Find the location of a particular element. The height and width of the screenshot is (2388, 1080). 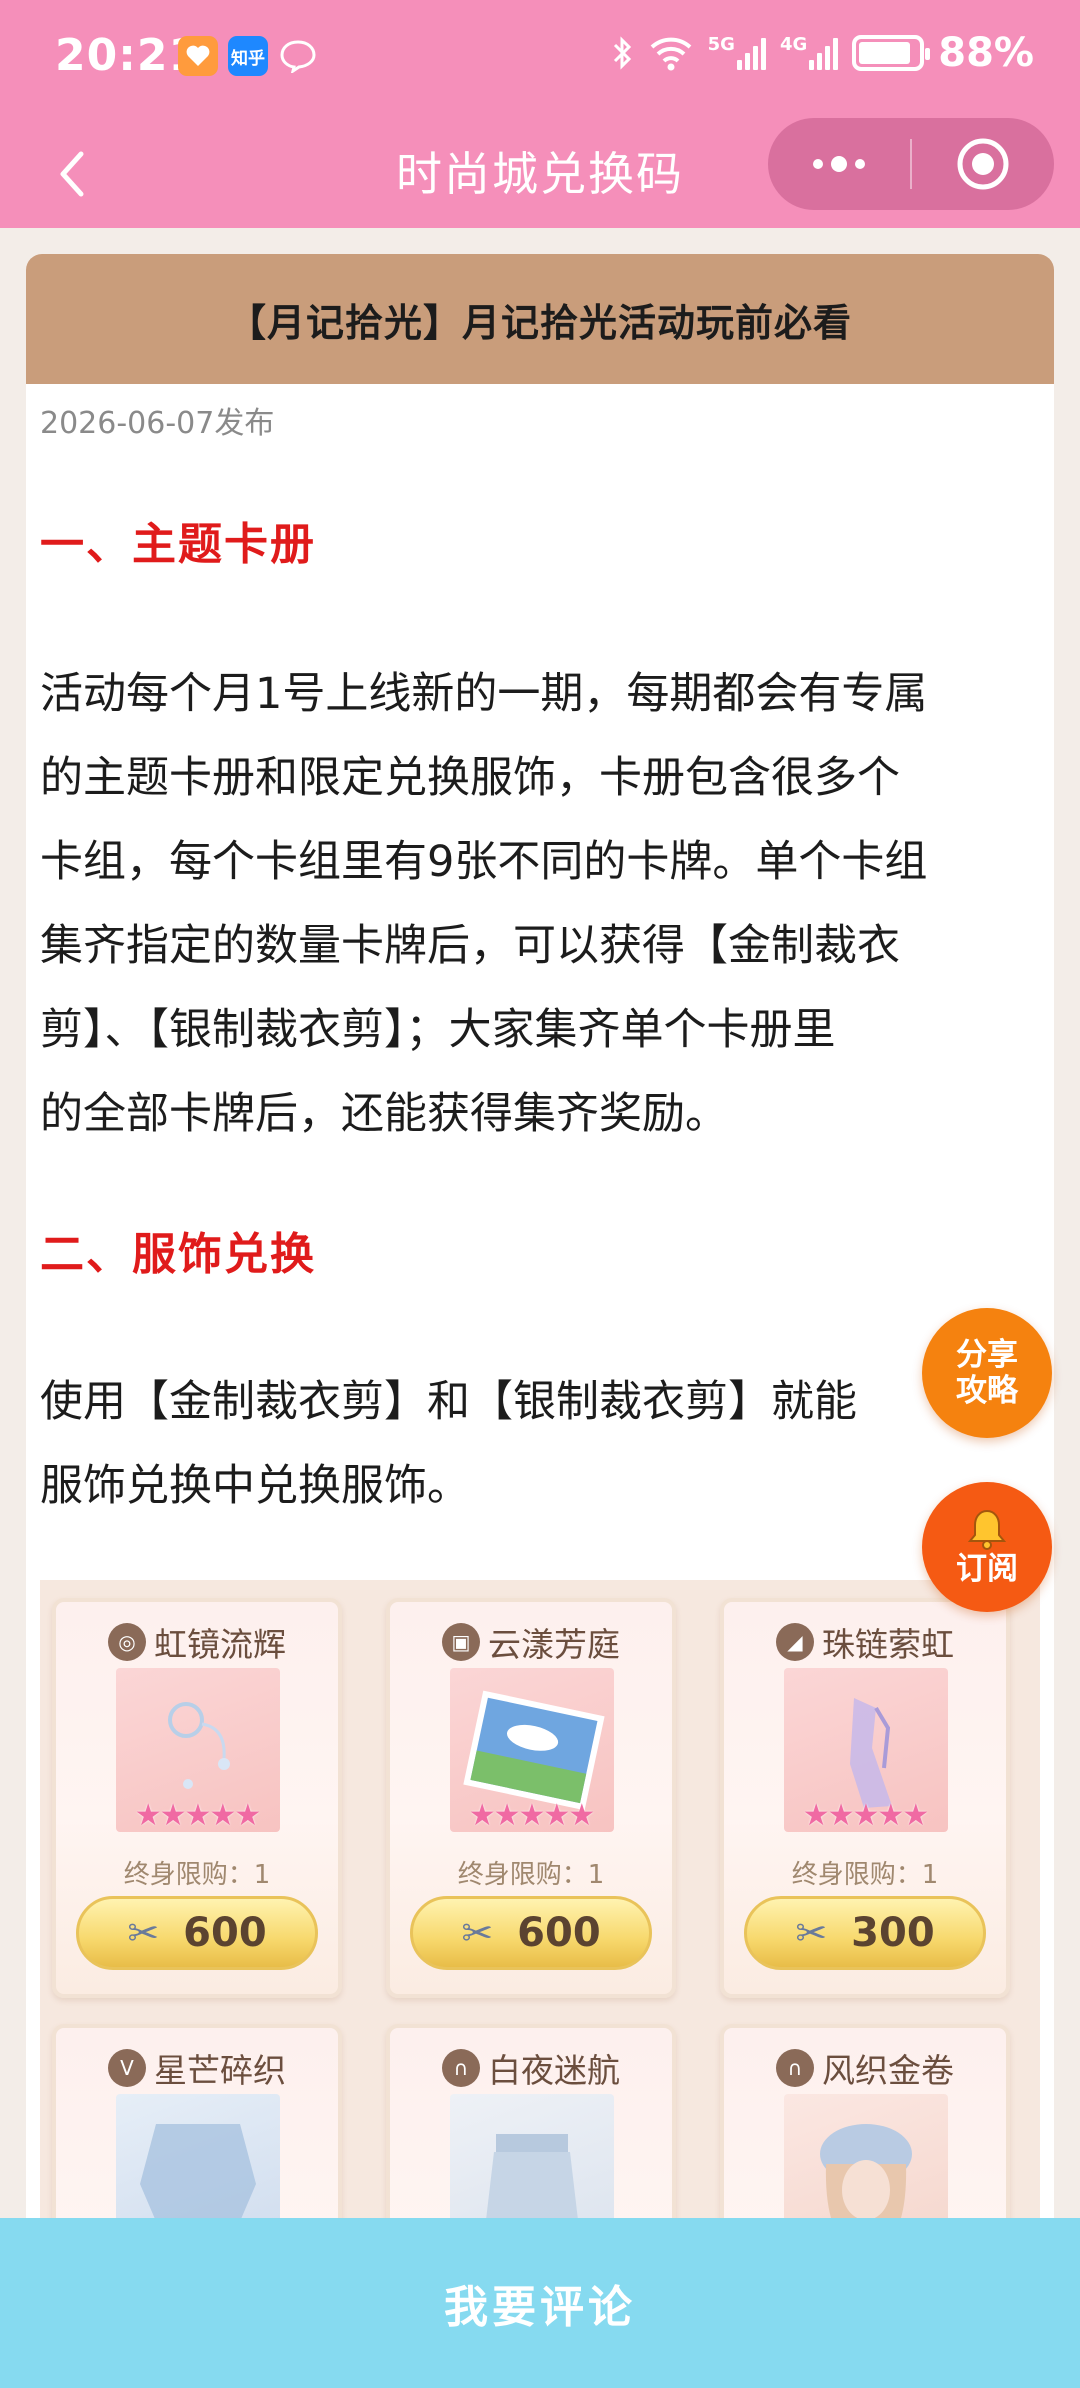

item-name: V 星芒碎织 is located at coordinates (197, 2068).